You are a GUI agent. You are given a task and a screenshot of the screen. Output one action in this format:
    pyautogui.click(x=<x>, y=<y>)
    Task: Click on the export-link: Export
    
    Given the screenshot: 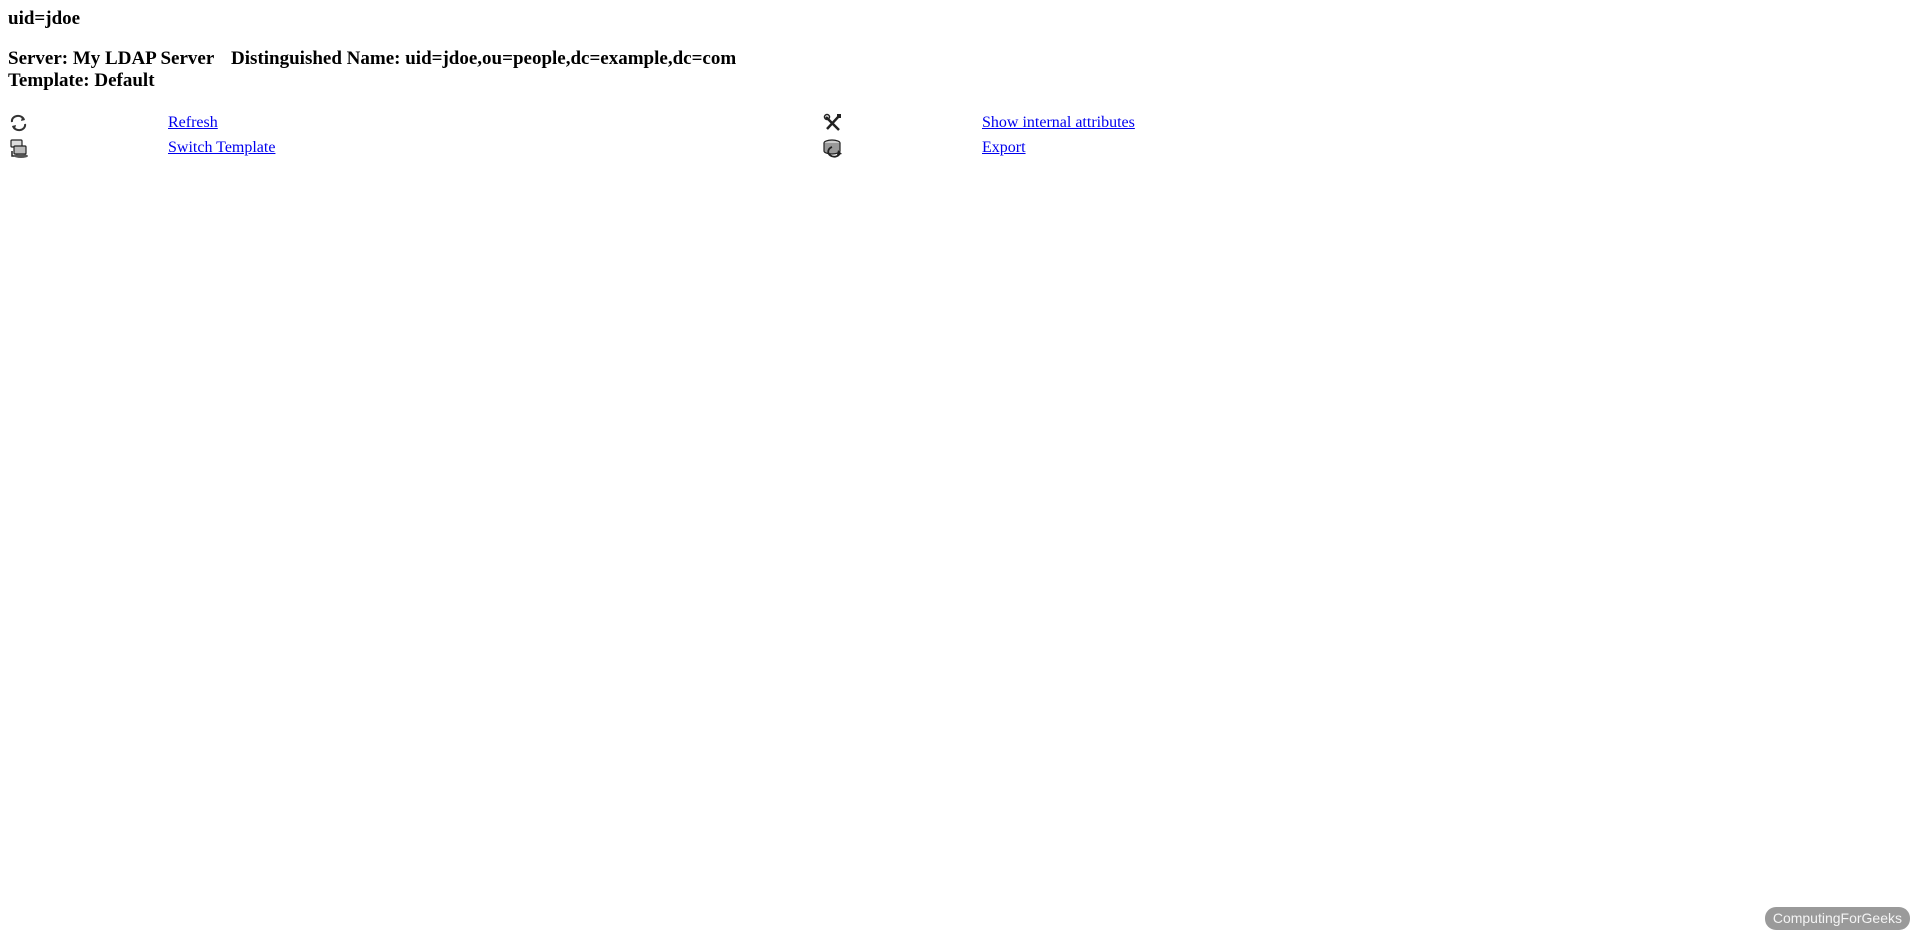 What is the action you would take?
    pyautogui.click(x=1004, y=147)
    